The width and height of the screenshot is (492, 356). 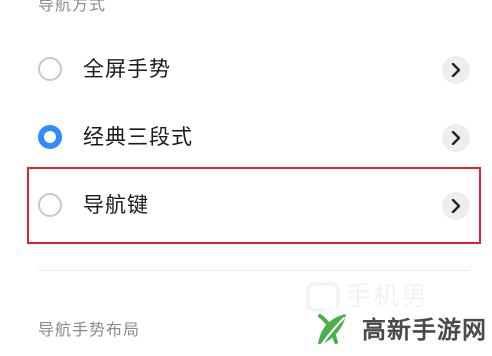 I want to click on faint-watermark-text: 手机男, so click(x=387, y=297).